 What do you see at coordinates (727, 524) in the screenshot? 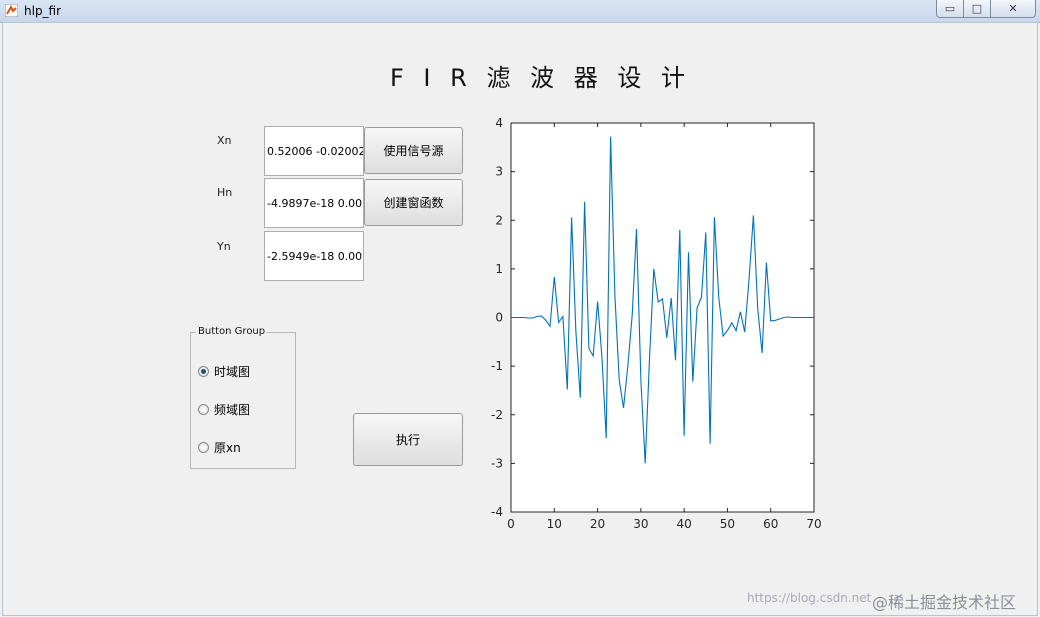
I see `x-tick-label: 50` at bounding box center [727, 524].